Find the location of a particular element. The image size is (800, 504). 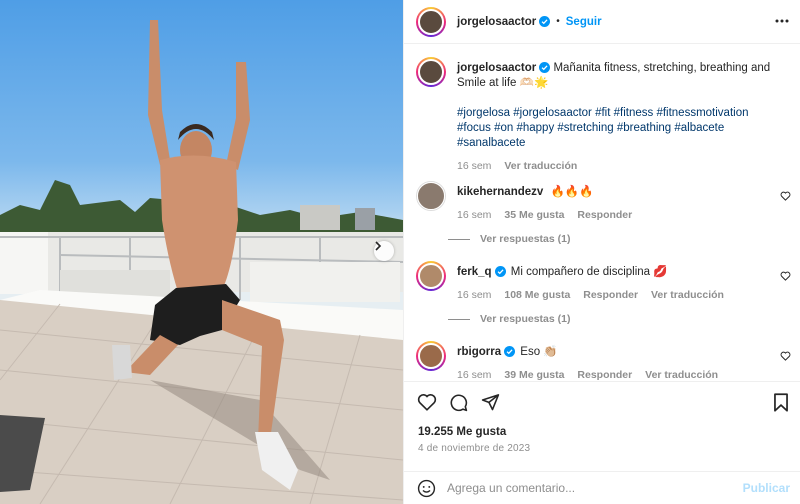

post-header: jorgelosaactor • Seguir is located at coordinates (602, 22).